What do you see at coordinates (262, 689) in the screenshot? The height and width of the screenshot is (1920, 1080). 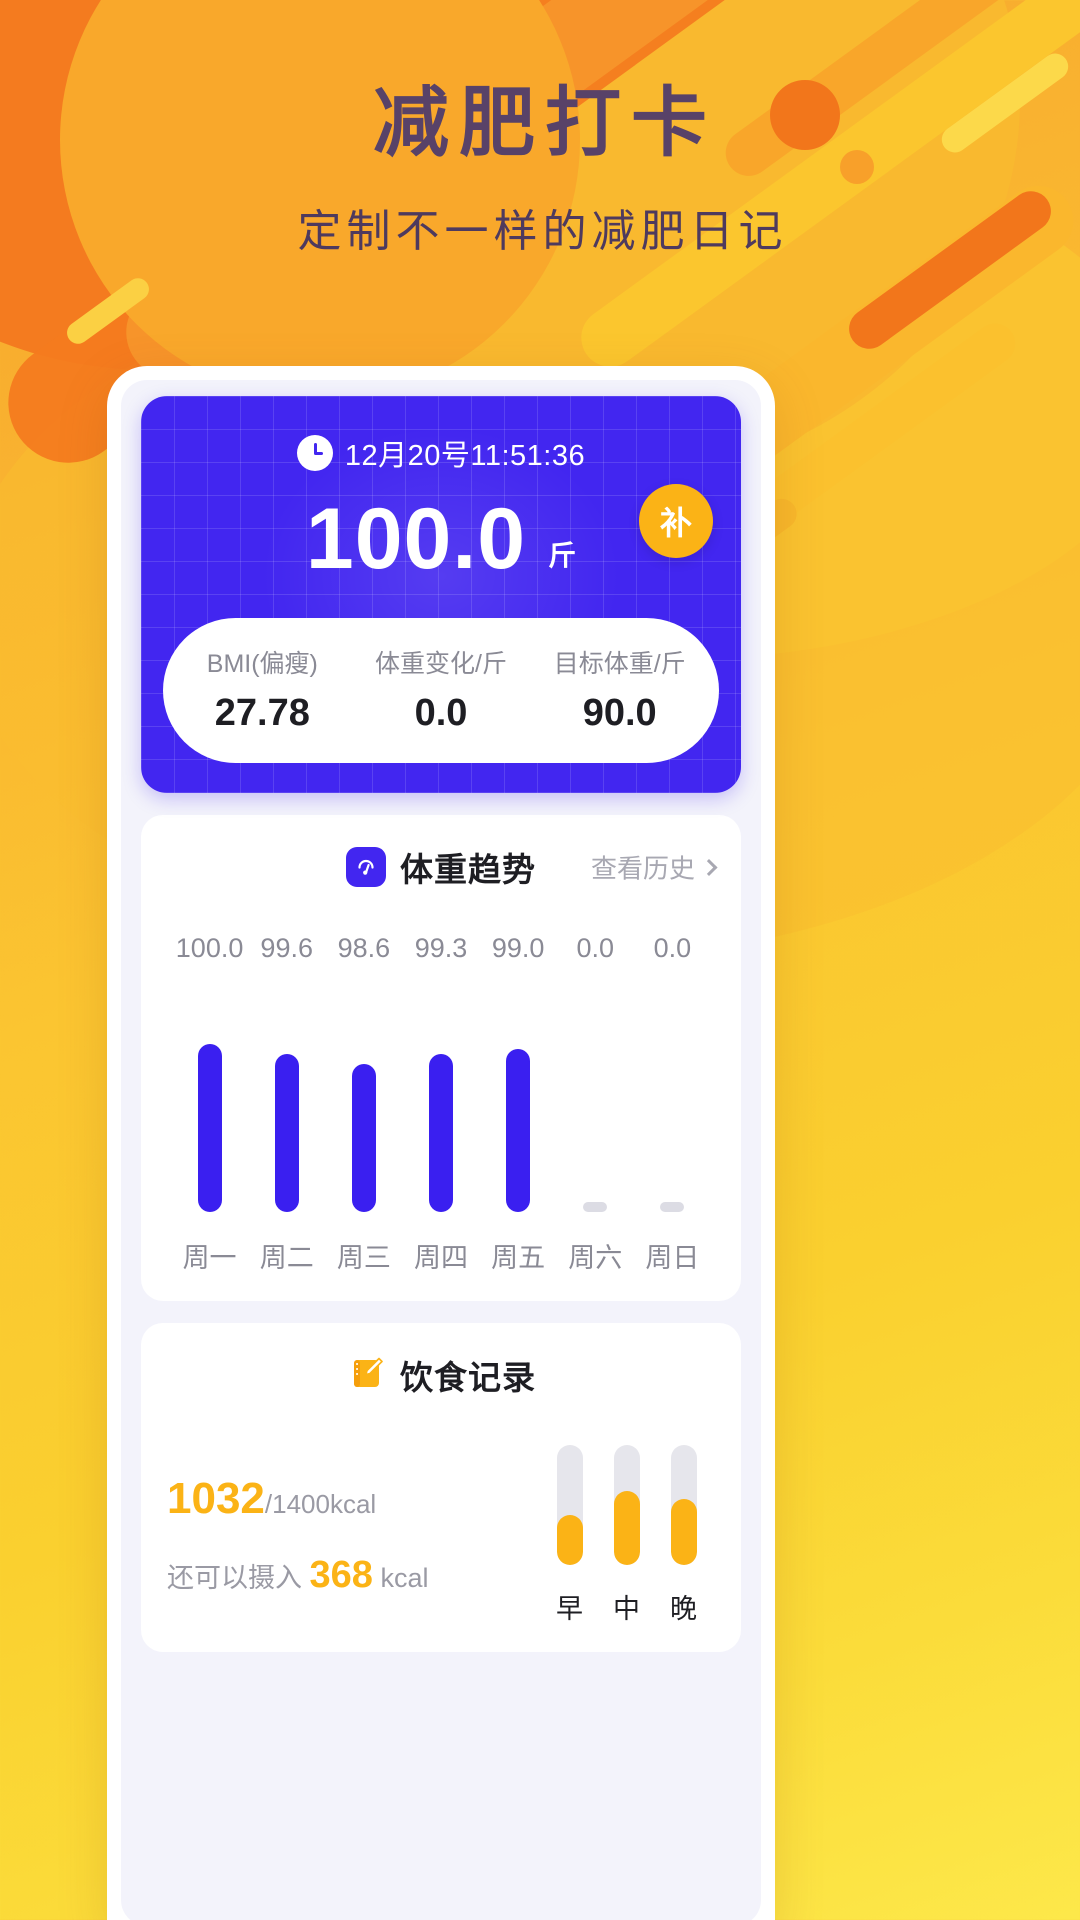 I see `stat-bmi: BMI(偏瘦) 27.78` at bounding box center [262, 689].